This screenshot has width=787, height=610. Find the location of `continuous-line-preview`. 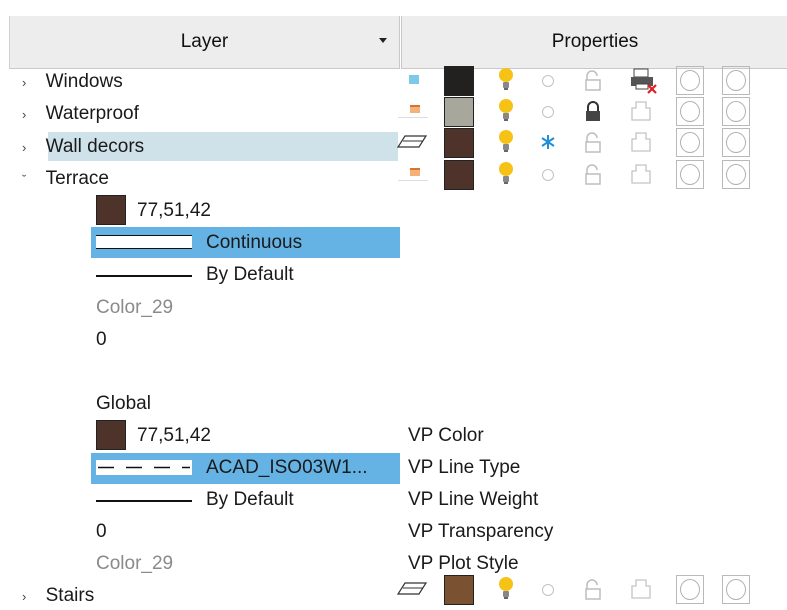

continuous-line-preview is located at coordinates (144, 242).